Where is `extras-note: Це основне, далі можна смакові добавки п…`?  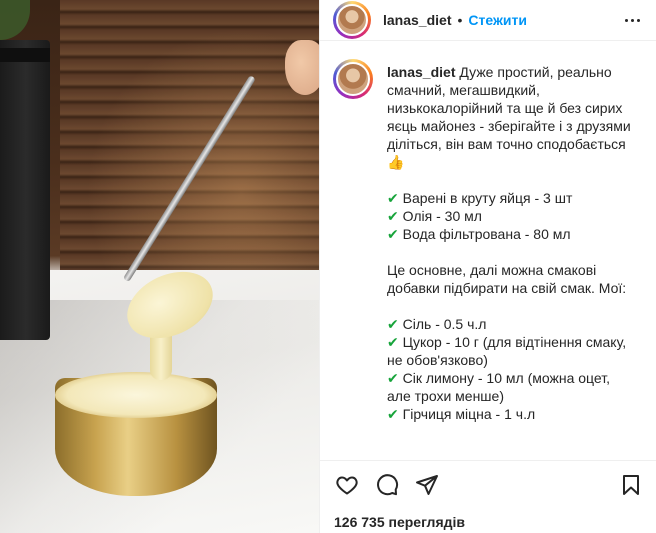 extras-note: Це основне, далі можна смакові добавки п… is located at coordinates (507, 279).